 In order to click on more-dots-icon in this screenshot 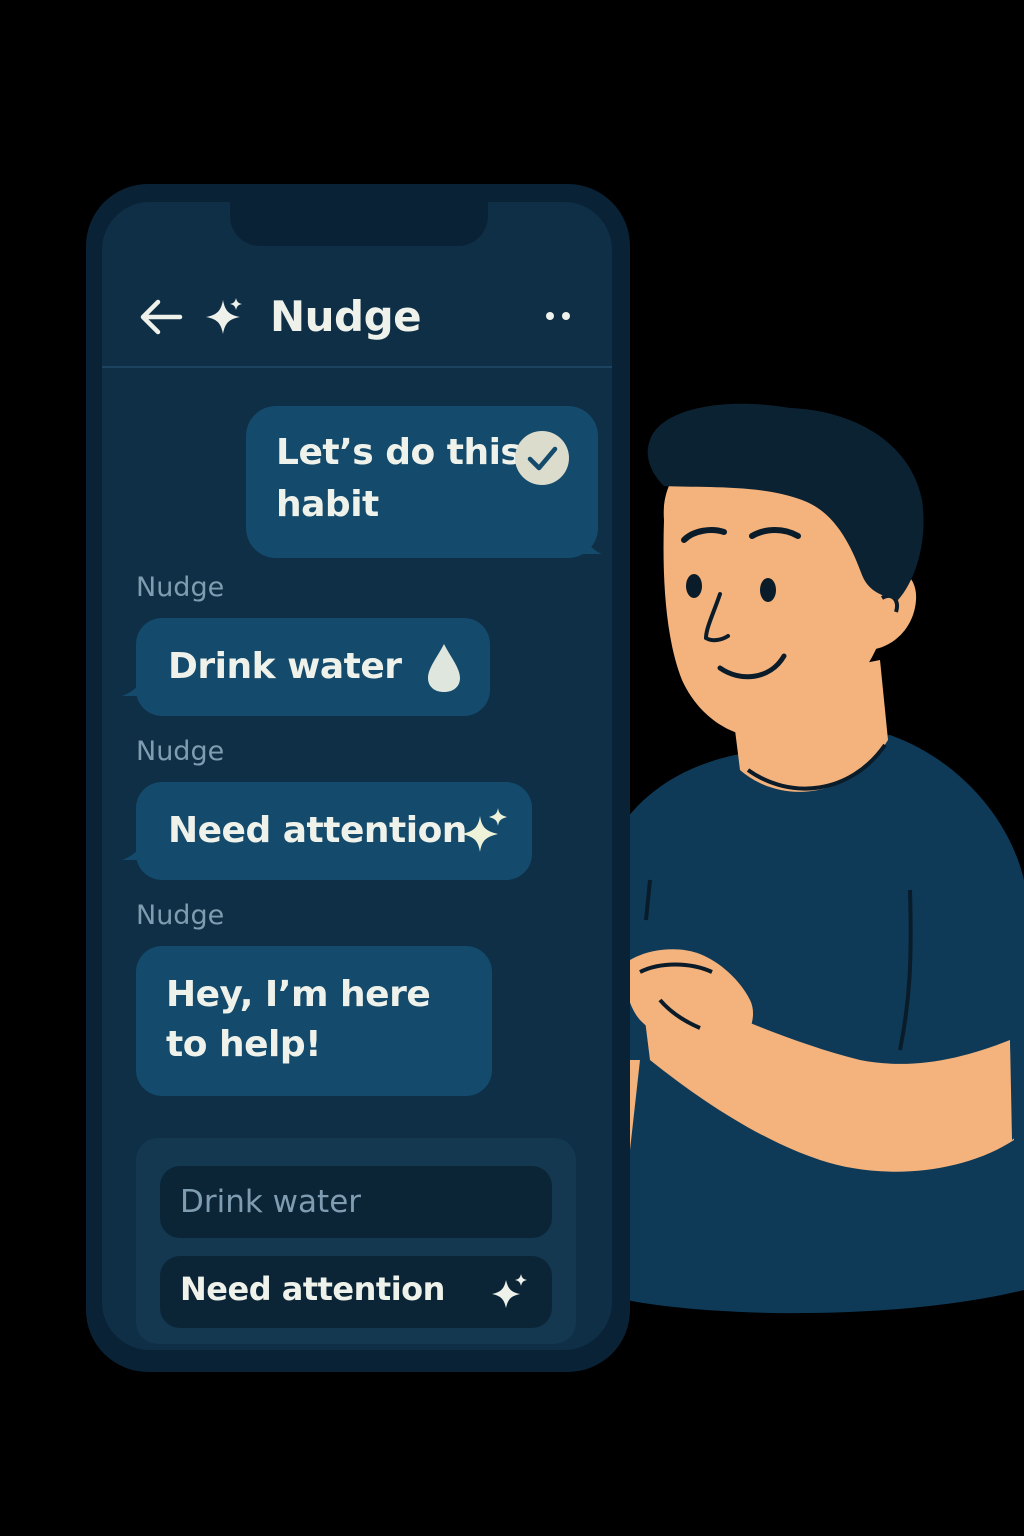, I will do `click(560, 316)`.